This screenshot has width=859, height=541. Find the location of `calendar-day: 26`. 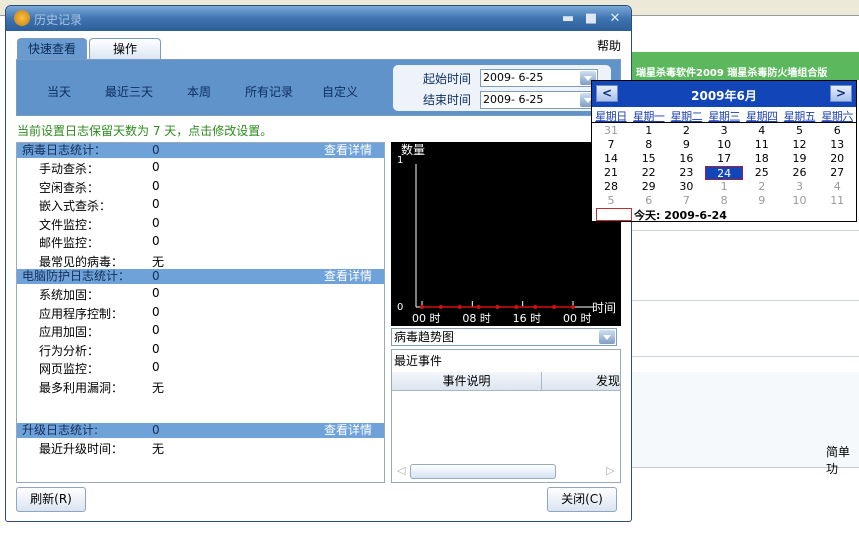

calendar-day: 26 is located at coordinates (800, 173).